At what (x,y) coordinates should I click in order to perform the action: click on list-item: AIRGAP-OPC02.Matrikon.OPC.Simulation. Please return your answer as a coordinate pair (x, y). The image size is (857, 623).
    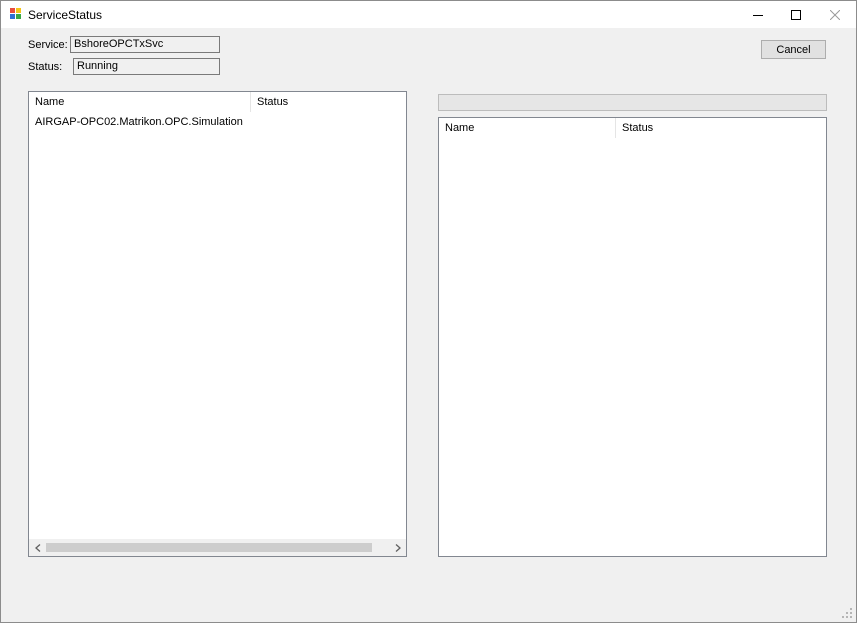
    Looking at the image, I should click on (209, 122).